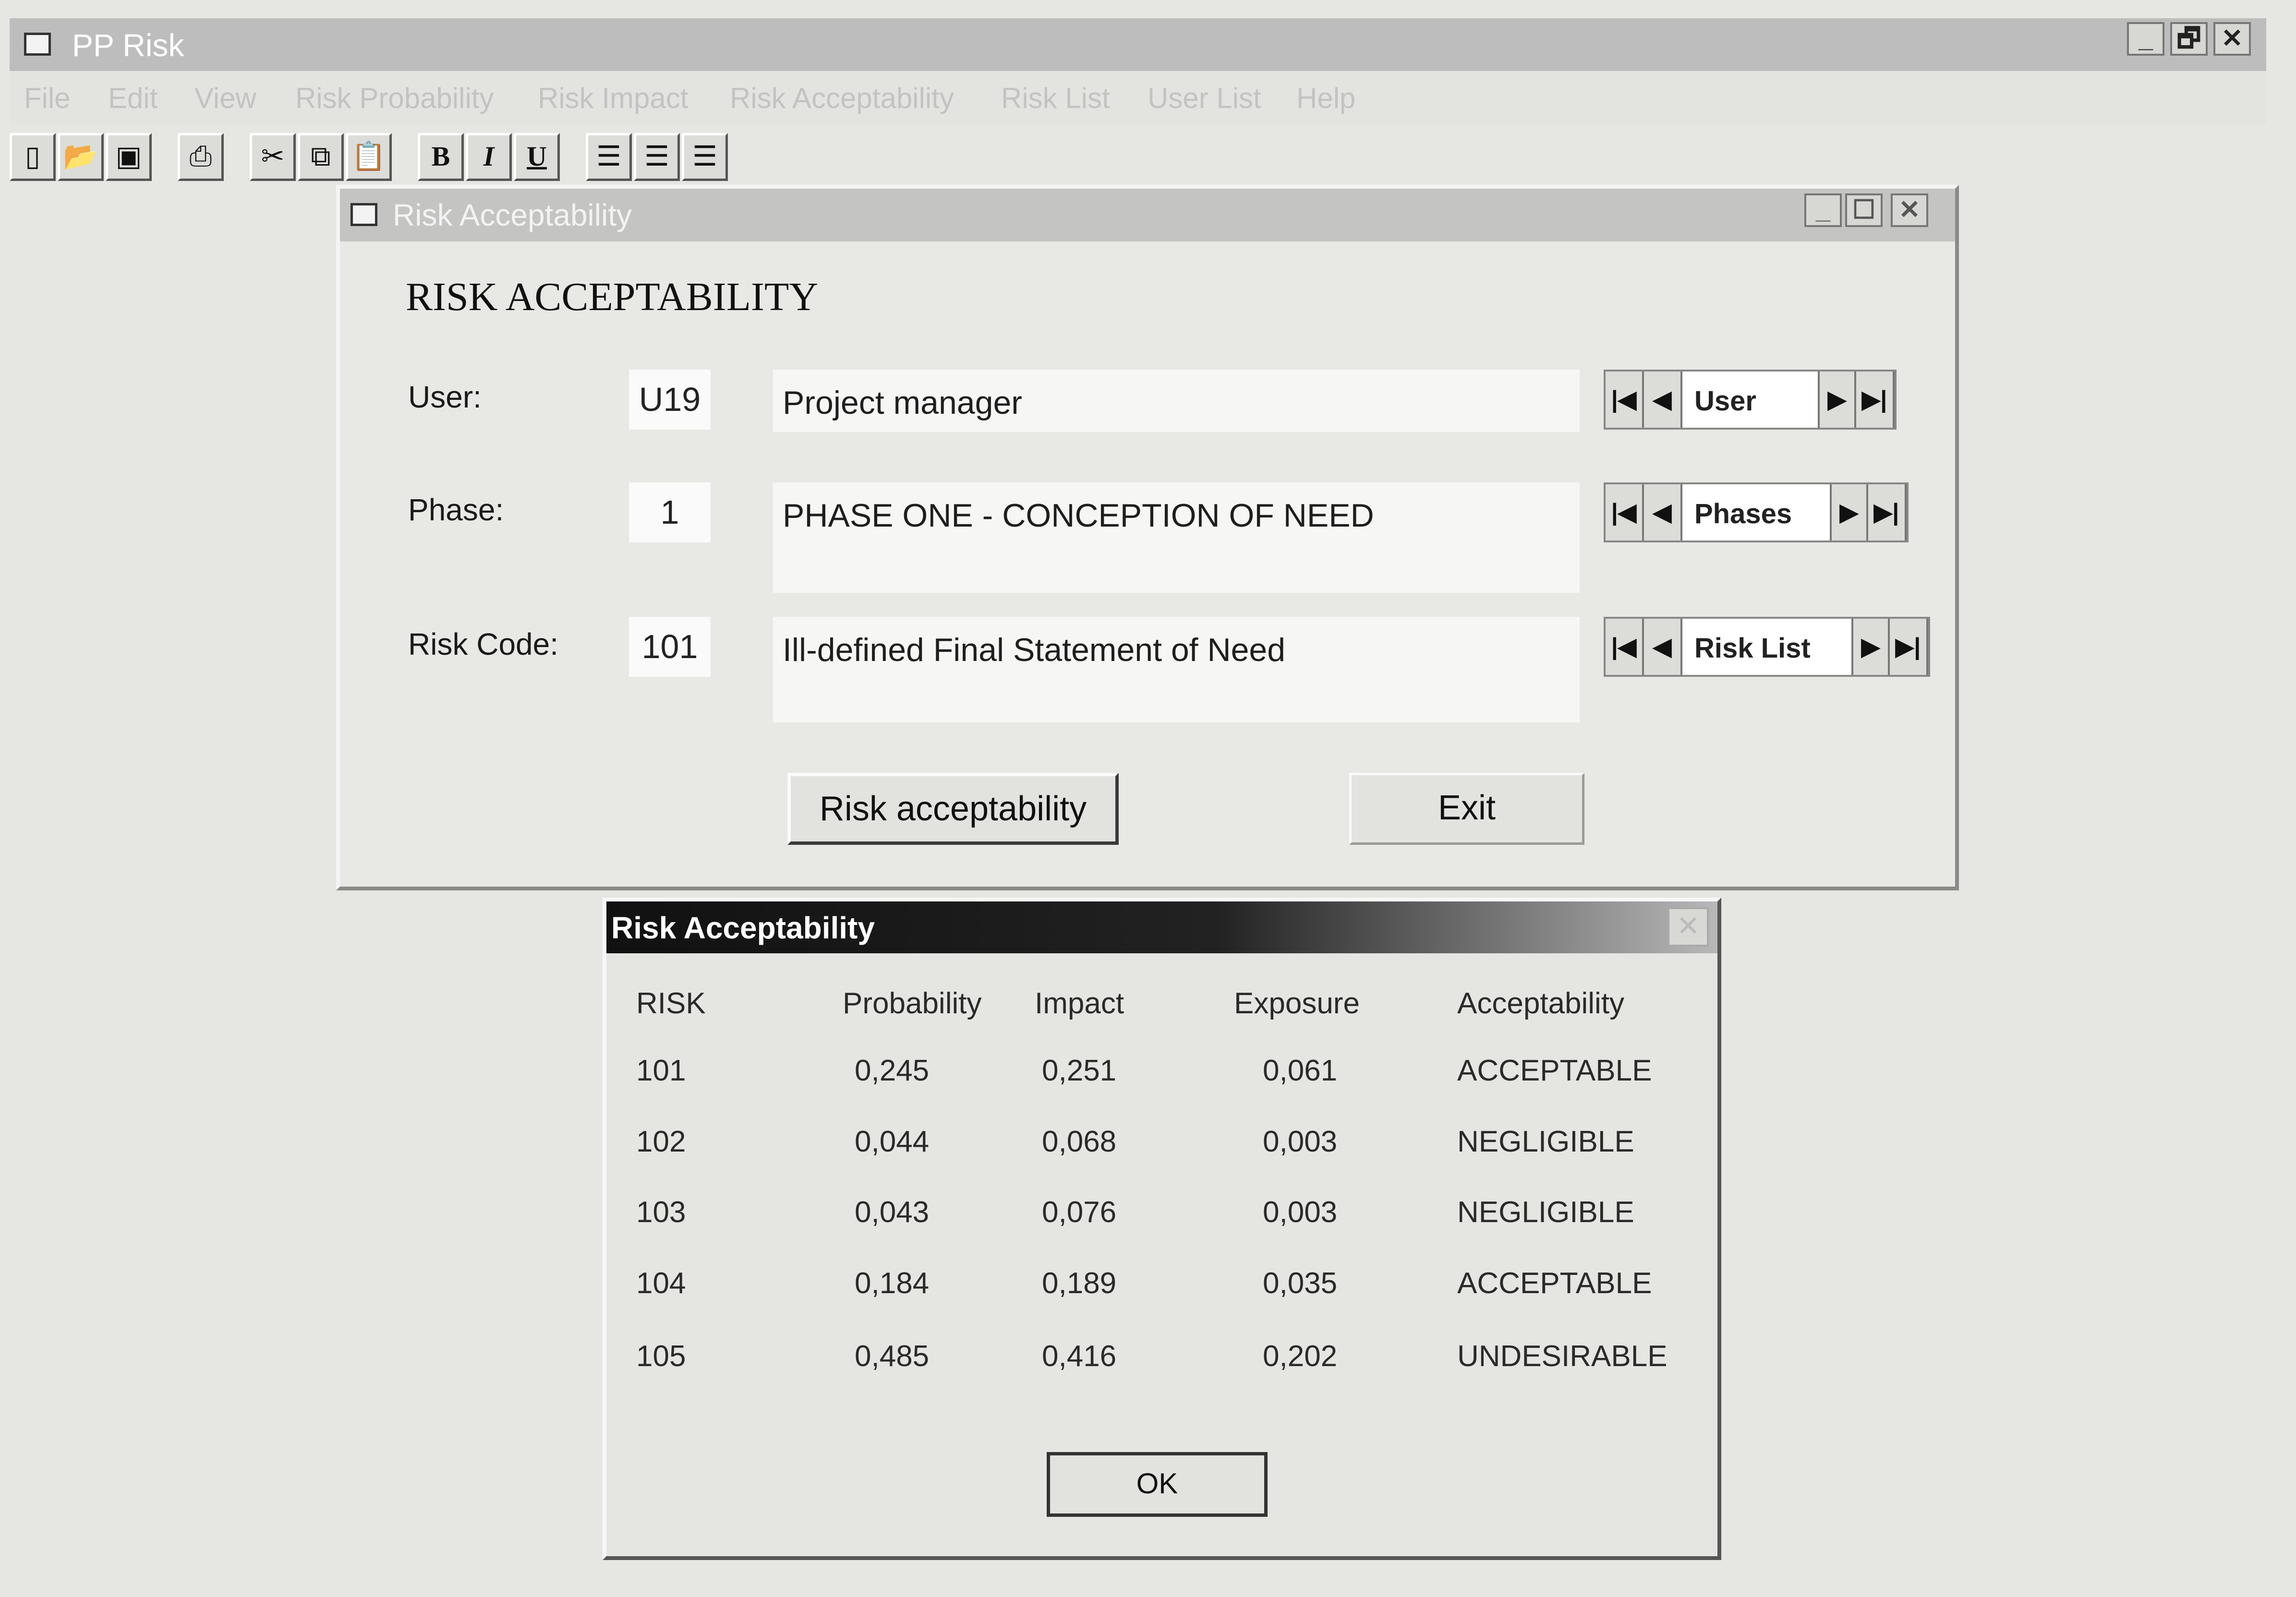 This screenshot has height=1597, width=2296. What do you see at coordinates (1688, 927) in the screenshot?
I see `dialog-close-button: ✕` at bounding box center [1688, 927].